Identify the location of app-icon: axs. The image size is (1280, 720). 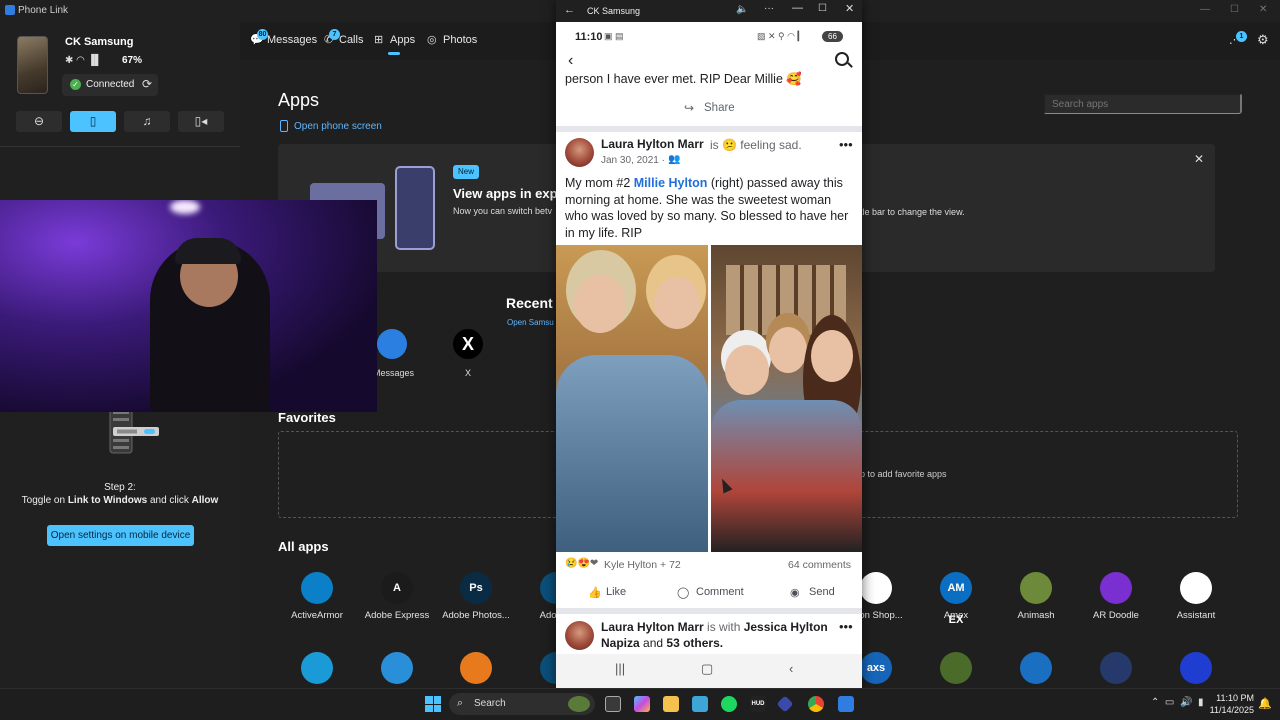
(876, 668).